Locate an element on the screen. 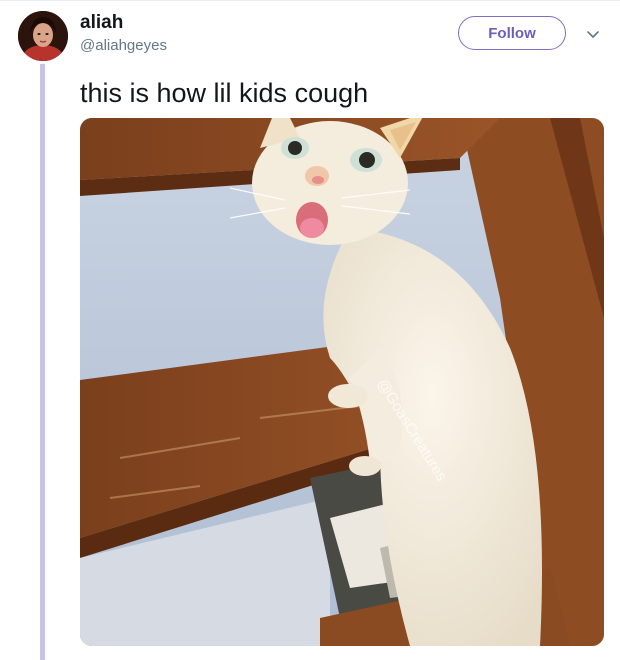 This screenshot has height=660, width=620. thread-line is located at coordinates (42, 362).